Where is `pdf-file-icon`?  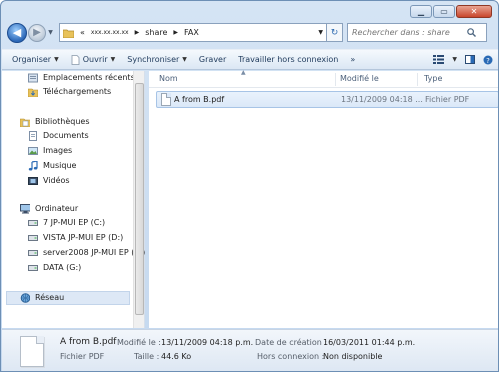 pdf-file-icon is located at coordinates (166, 99).